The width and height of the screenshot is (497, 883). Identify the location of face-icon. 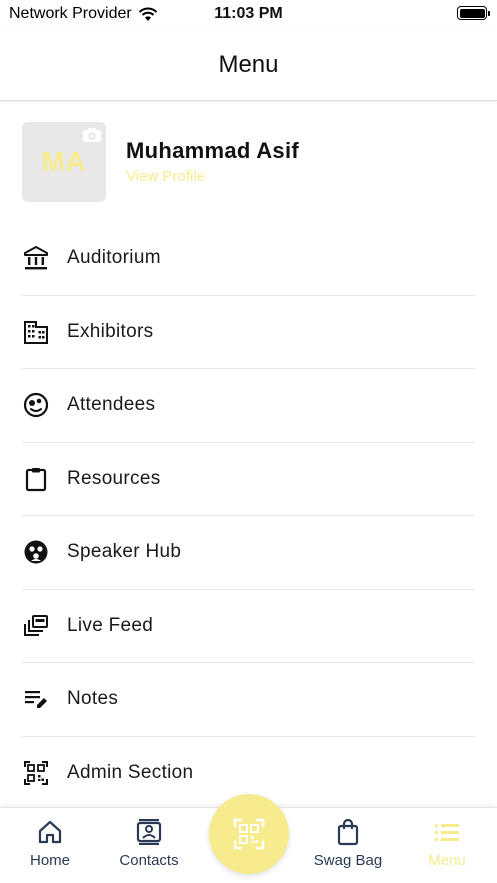
(36, 405).